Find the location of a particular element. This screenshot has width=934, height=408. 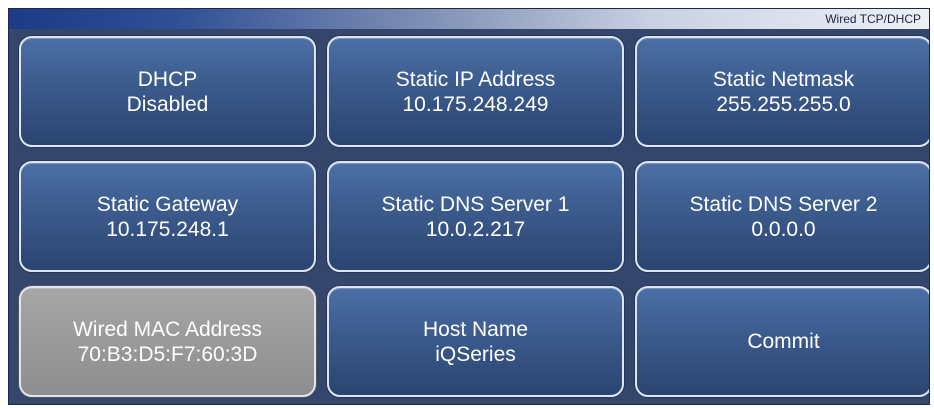

static-netmask-value: 255.255.255.0 is located at coordinates (783, 104).